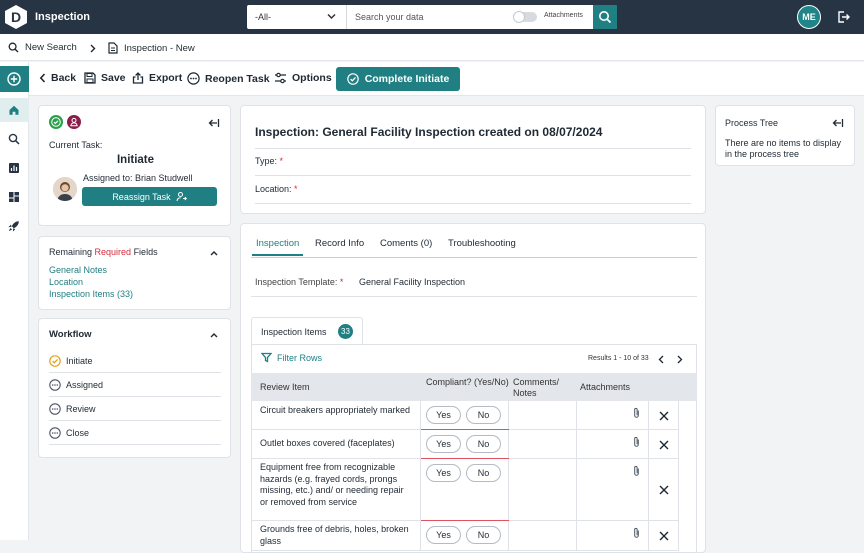 Image resolution: width=864 pixels, height=553 pixels. What do you see at coordinates (482, 243) in the screenshot?
I see `tab-troubleshooting: Troubleshooting` at bounding box center [482, 243].